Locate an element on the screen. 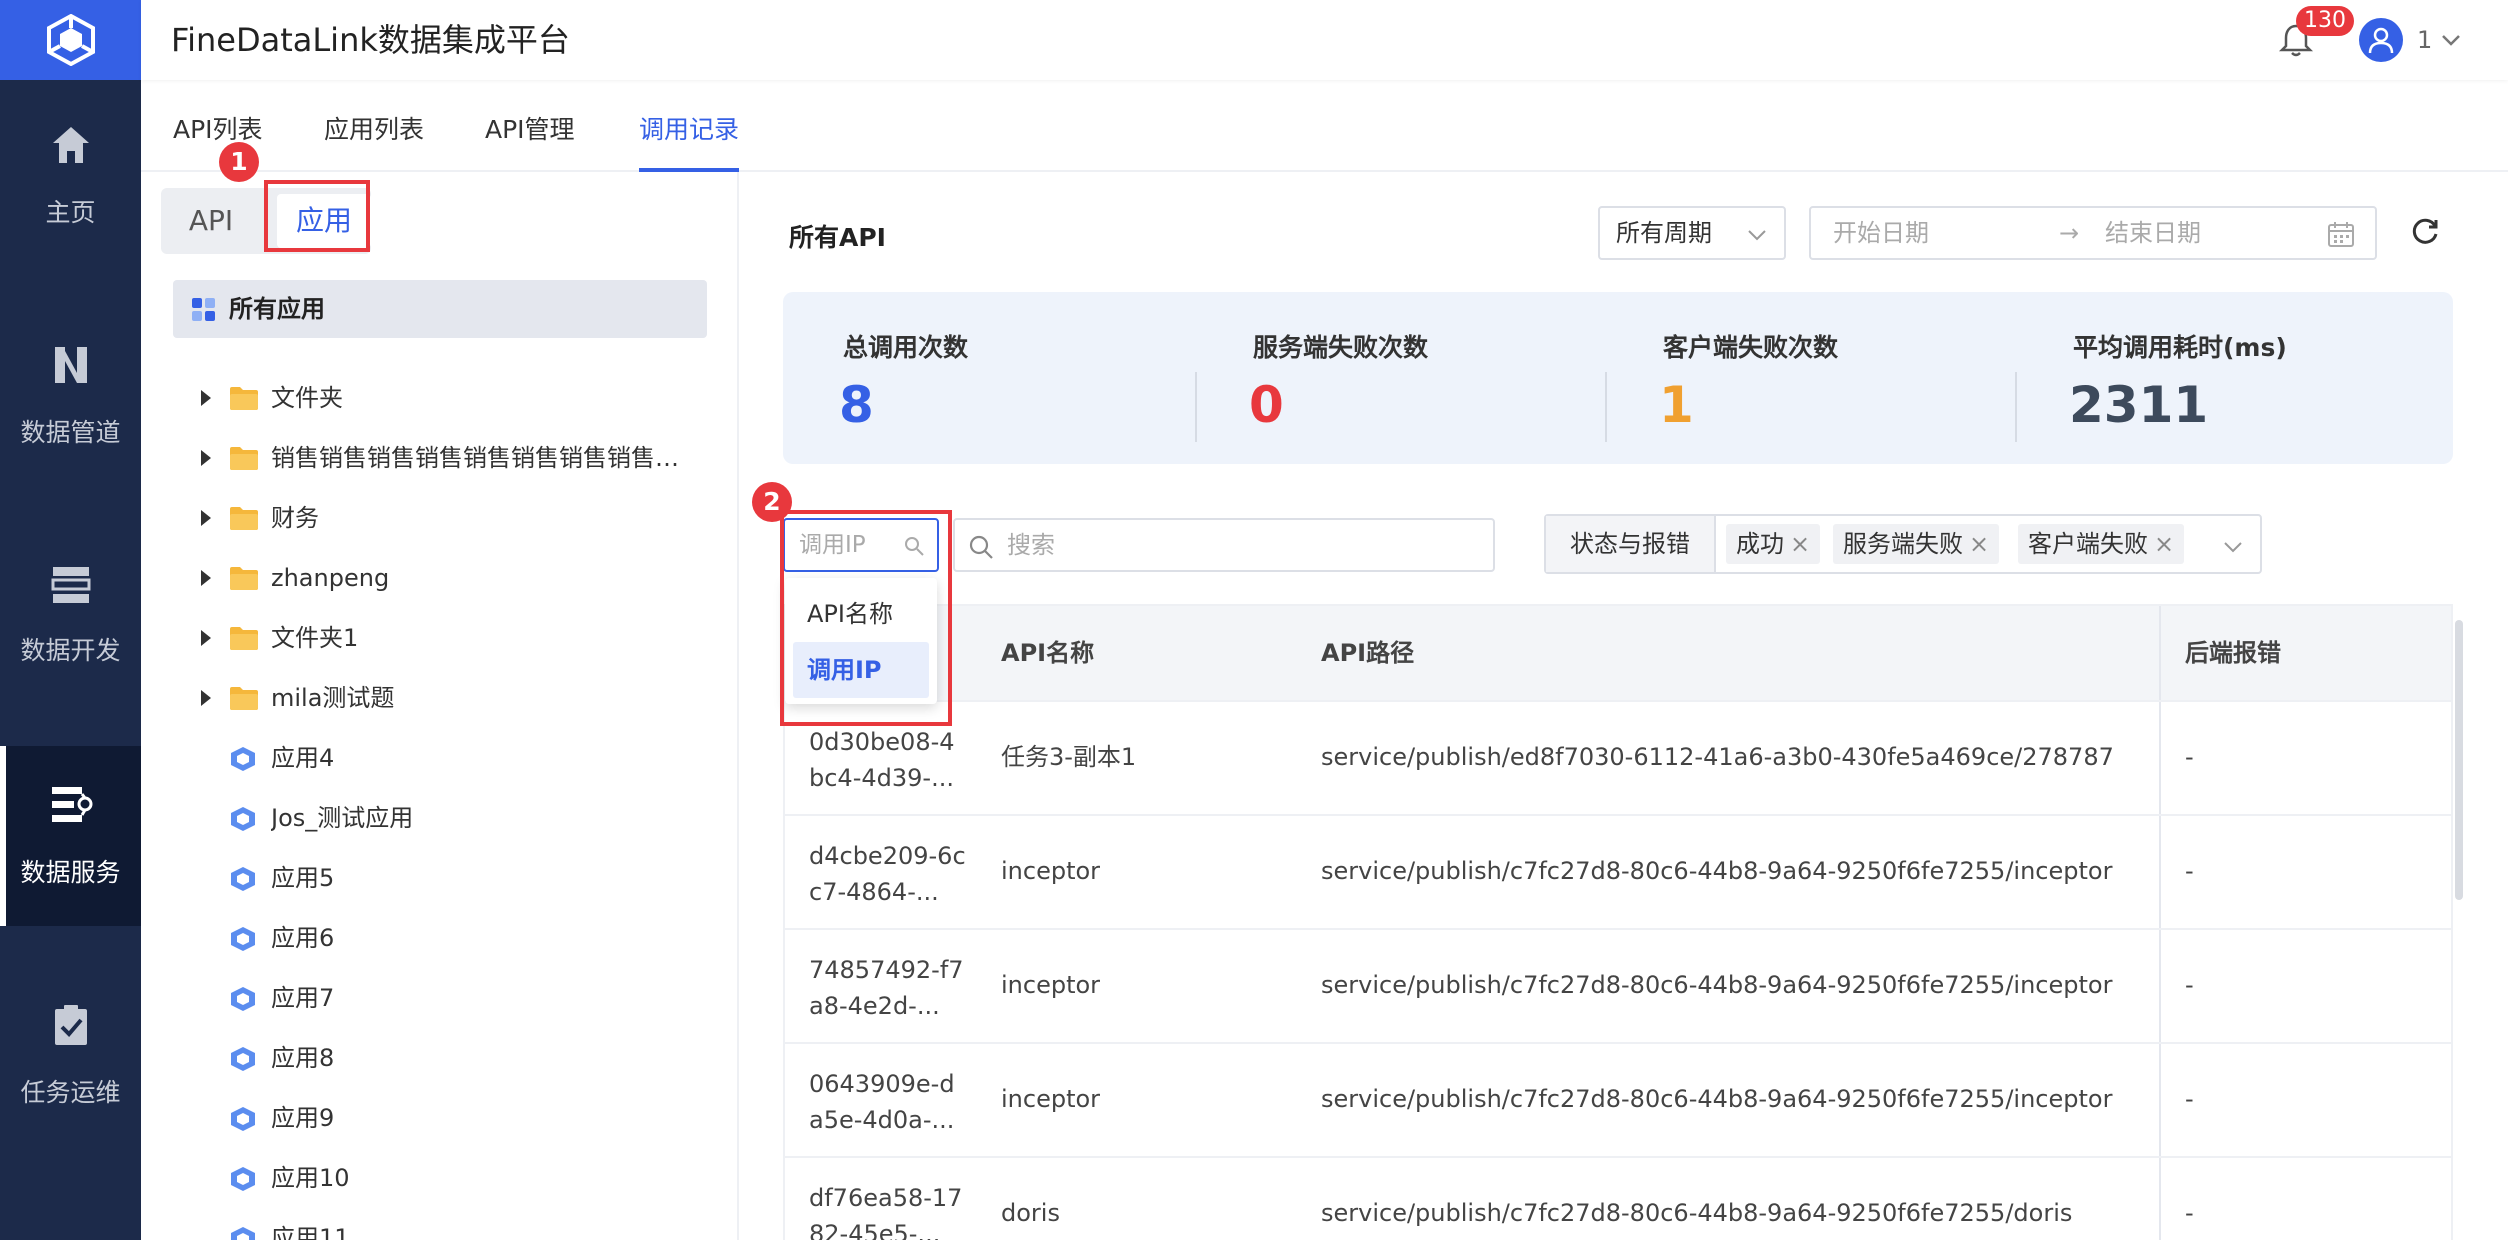 The image size is (2508, 1240). tree-label: 应用5 is located at coordinates (303, 878).